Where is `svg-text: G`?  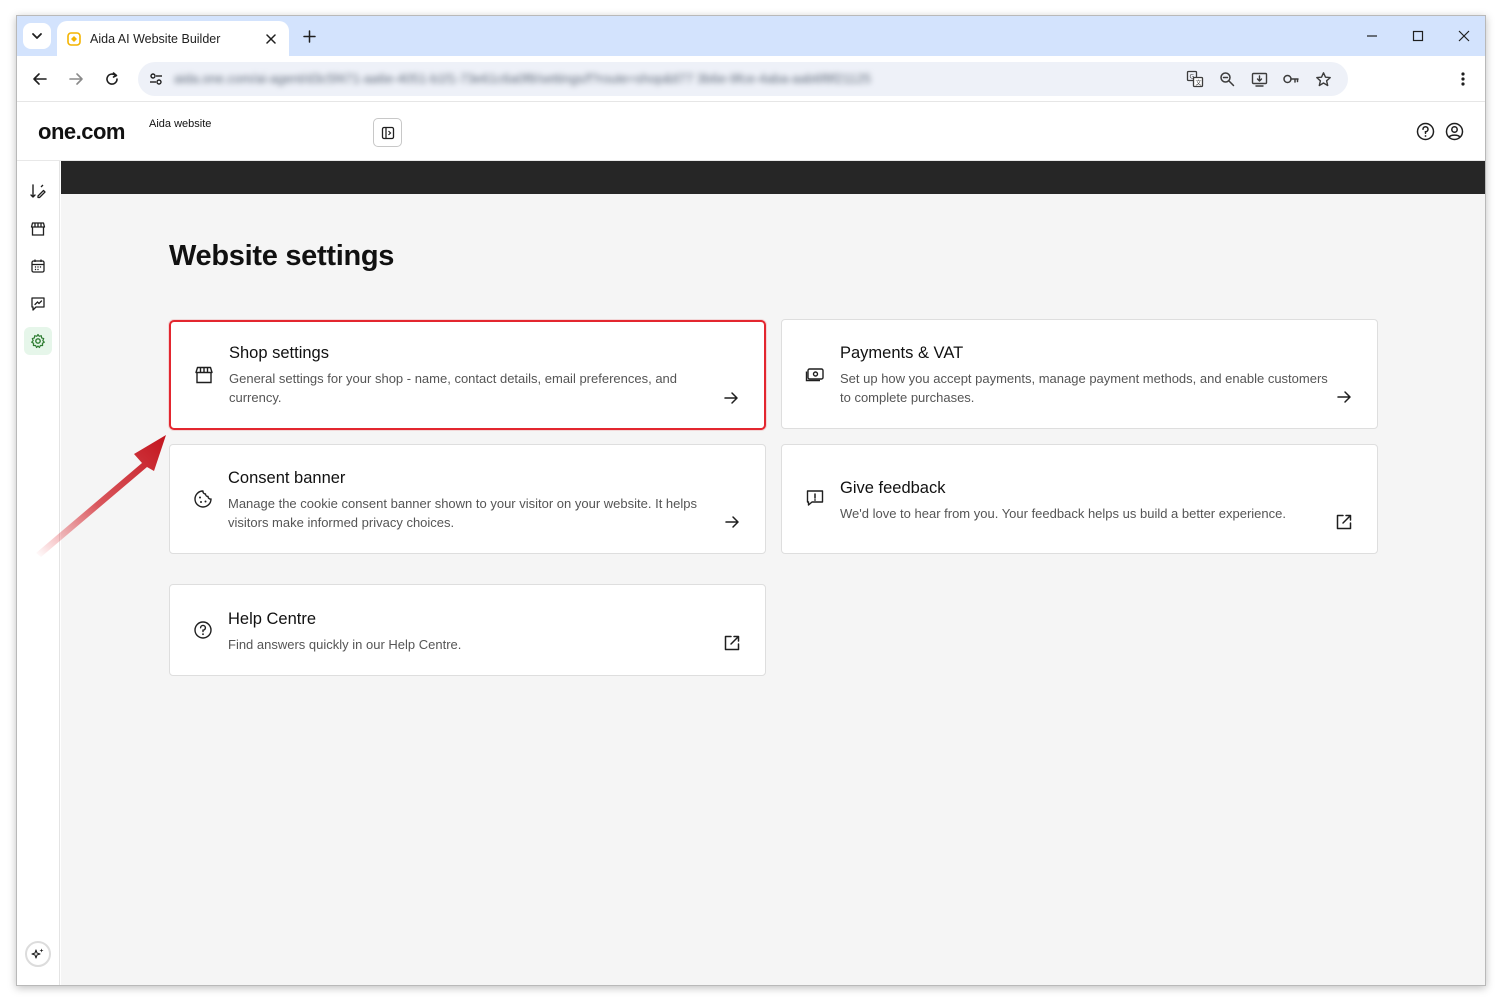
svg-text: G is located at coordinates (1192, 77).